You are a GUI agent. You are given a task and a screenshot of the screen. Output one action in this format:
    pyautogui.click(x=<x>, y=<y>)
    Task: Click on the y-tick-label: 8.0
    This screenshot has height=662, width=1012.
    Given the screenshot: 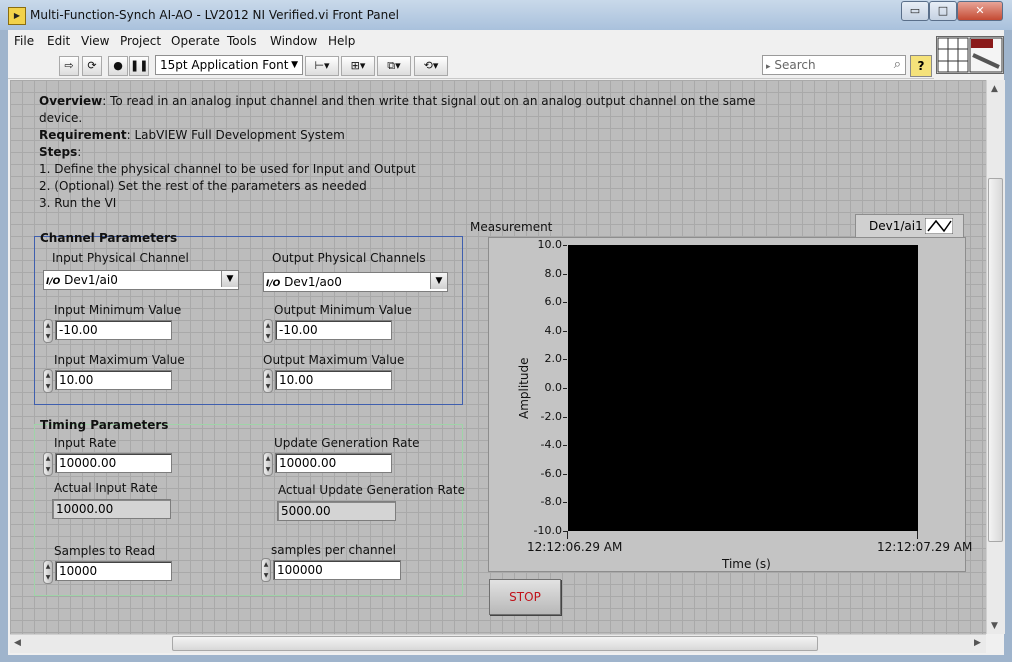 What is the action you would take?
    pyautogui.click(x=553, y=273)
    